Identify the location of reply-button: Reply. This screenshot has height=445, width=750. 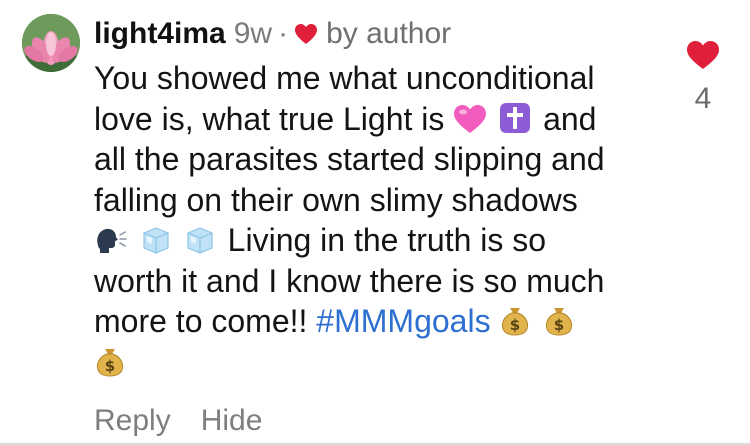
(132, 421).